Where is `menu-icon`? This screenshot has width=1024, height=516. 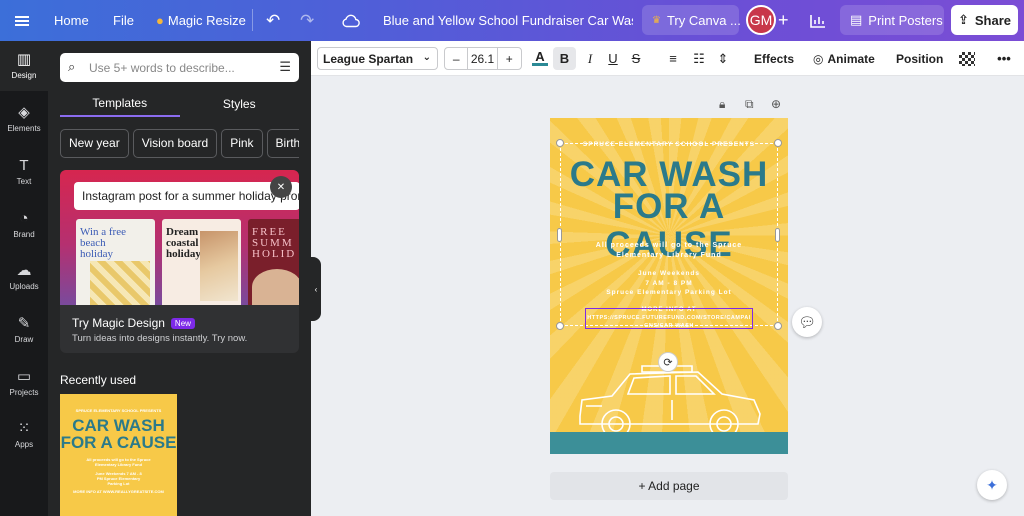
menu-icon is located at coordinates (22, 20).